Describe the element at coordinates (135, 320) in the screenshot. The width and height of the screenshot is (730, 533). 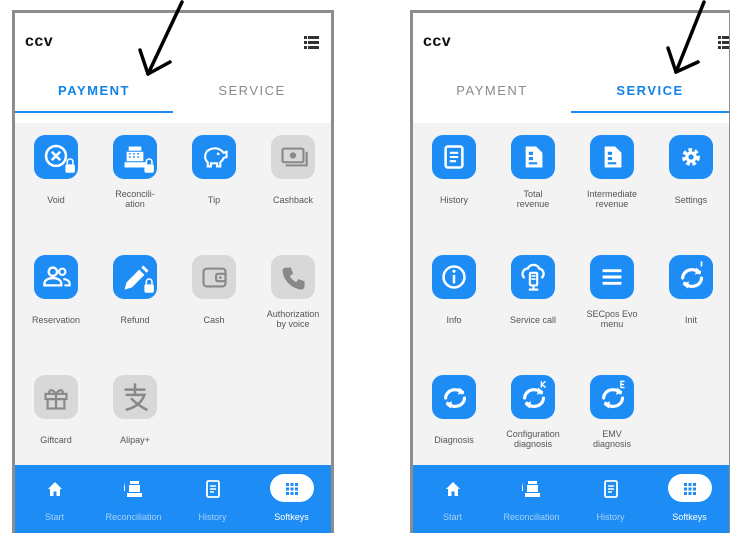
I see `softkey-label: Refund` at that location.